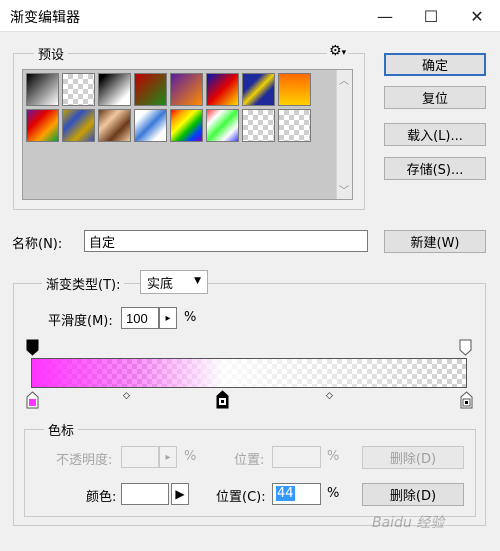 This screenshot has width=500, height=551. I want to click on name-input, so click(226, 241).